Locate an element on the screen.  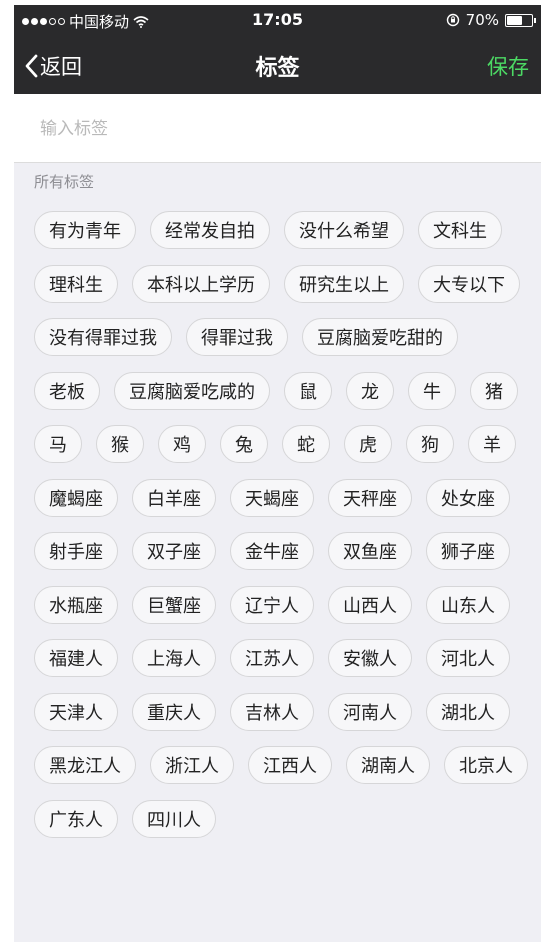
tag-chip: 没有得罪过我 is located at coordinates (103, 337).